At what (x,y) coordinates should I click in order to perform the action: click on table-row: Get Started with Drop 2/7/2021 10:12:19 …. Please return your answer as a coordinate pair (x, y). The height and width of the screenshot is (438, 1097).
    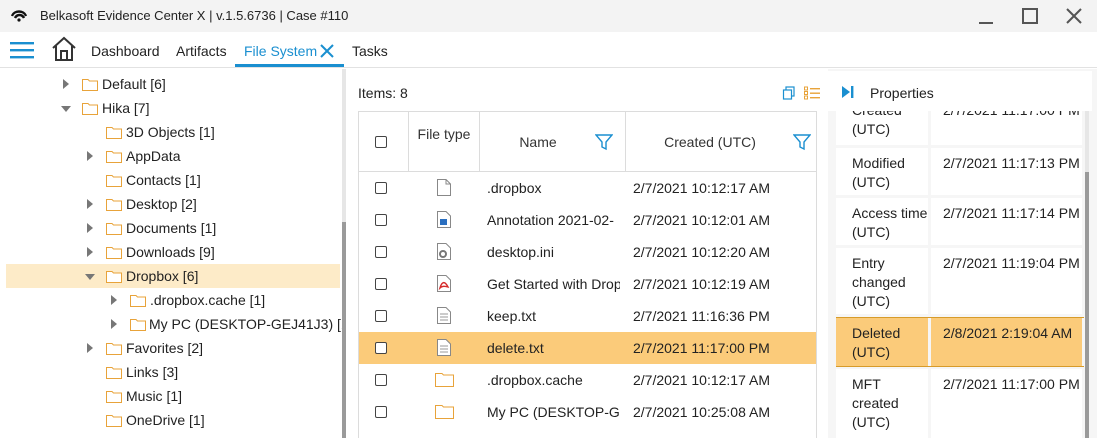
    Looking at the image, I should click on (587, 284).